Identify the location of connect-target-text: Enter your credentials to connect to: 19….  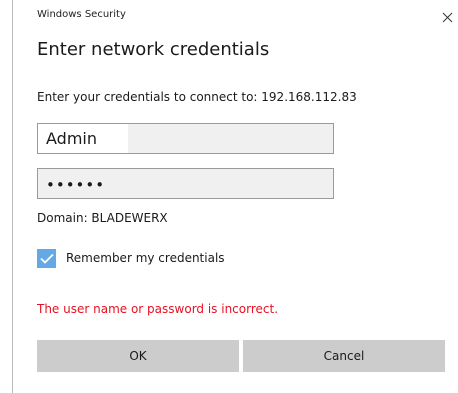
(197, 97).